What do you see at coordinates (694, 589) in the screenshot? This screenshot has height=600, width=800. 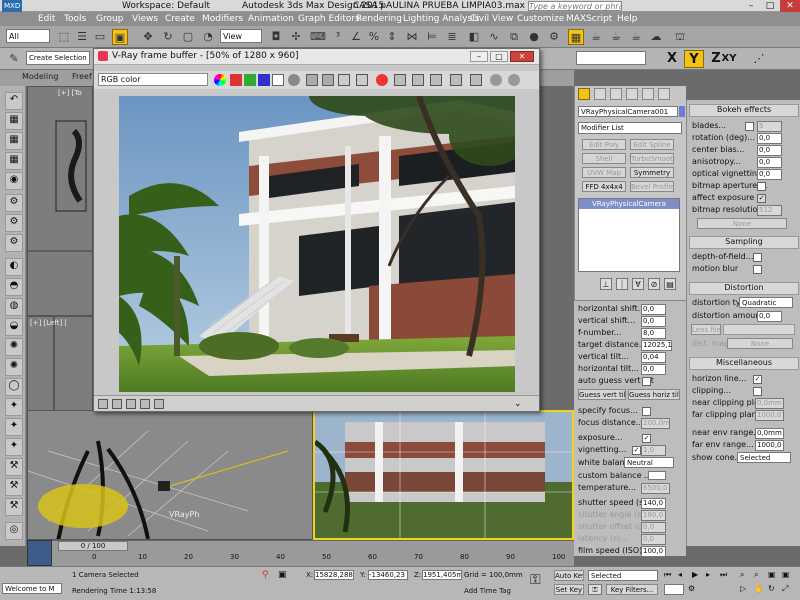 I see `time-config-icon: ⚙` at bounding box center [694, 589].